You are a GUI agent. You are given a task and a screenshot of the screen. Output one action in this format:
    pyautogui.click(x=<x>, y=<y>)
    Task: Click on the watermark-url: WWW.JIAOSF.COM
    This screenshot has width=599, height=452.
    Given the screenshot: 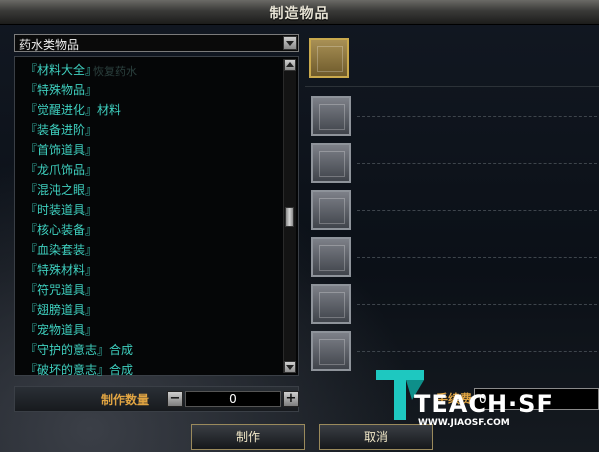 What is the action you would take?
    pyautogui.click(x=464, y=423)
    